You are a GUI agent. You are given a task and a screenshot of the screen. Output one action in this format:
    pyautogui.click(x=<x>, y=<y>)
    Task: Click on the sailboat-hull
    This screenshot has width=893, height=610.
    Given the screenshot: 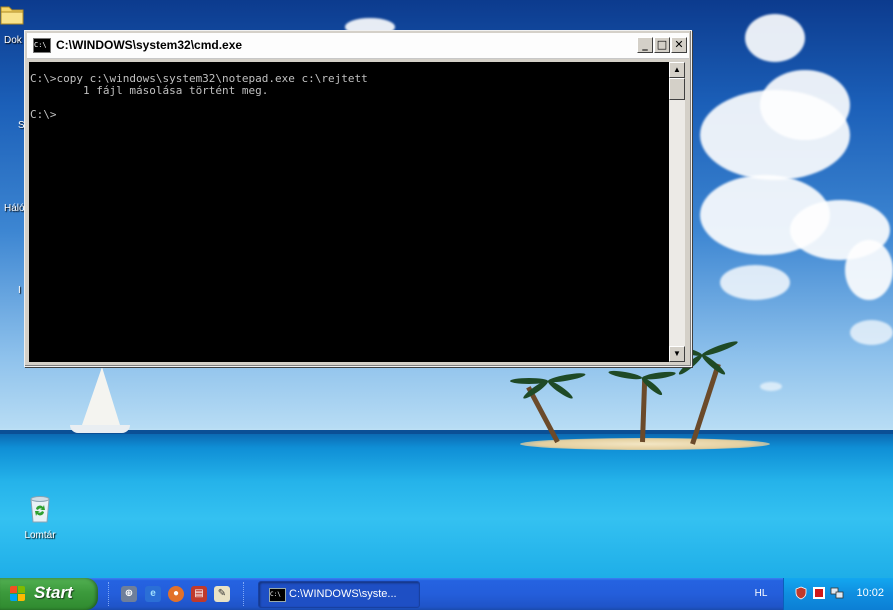 What is the action you would take?
    pyautogui.click(x=100, y=429)
    